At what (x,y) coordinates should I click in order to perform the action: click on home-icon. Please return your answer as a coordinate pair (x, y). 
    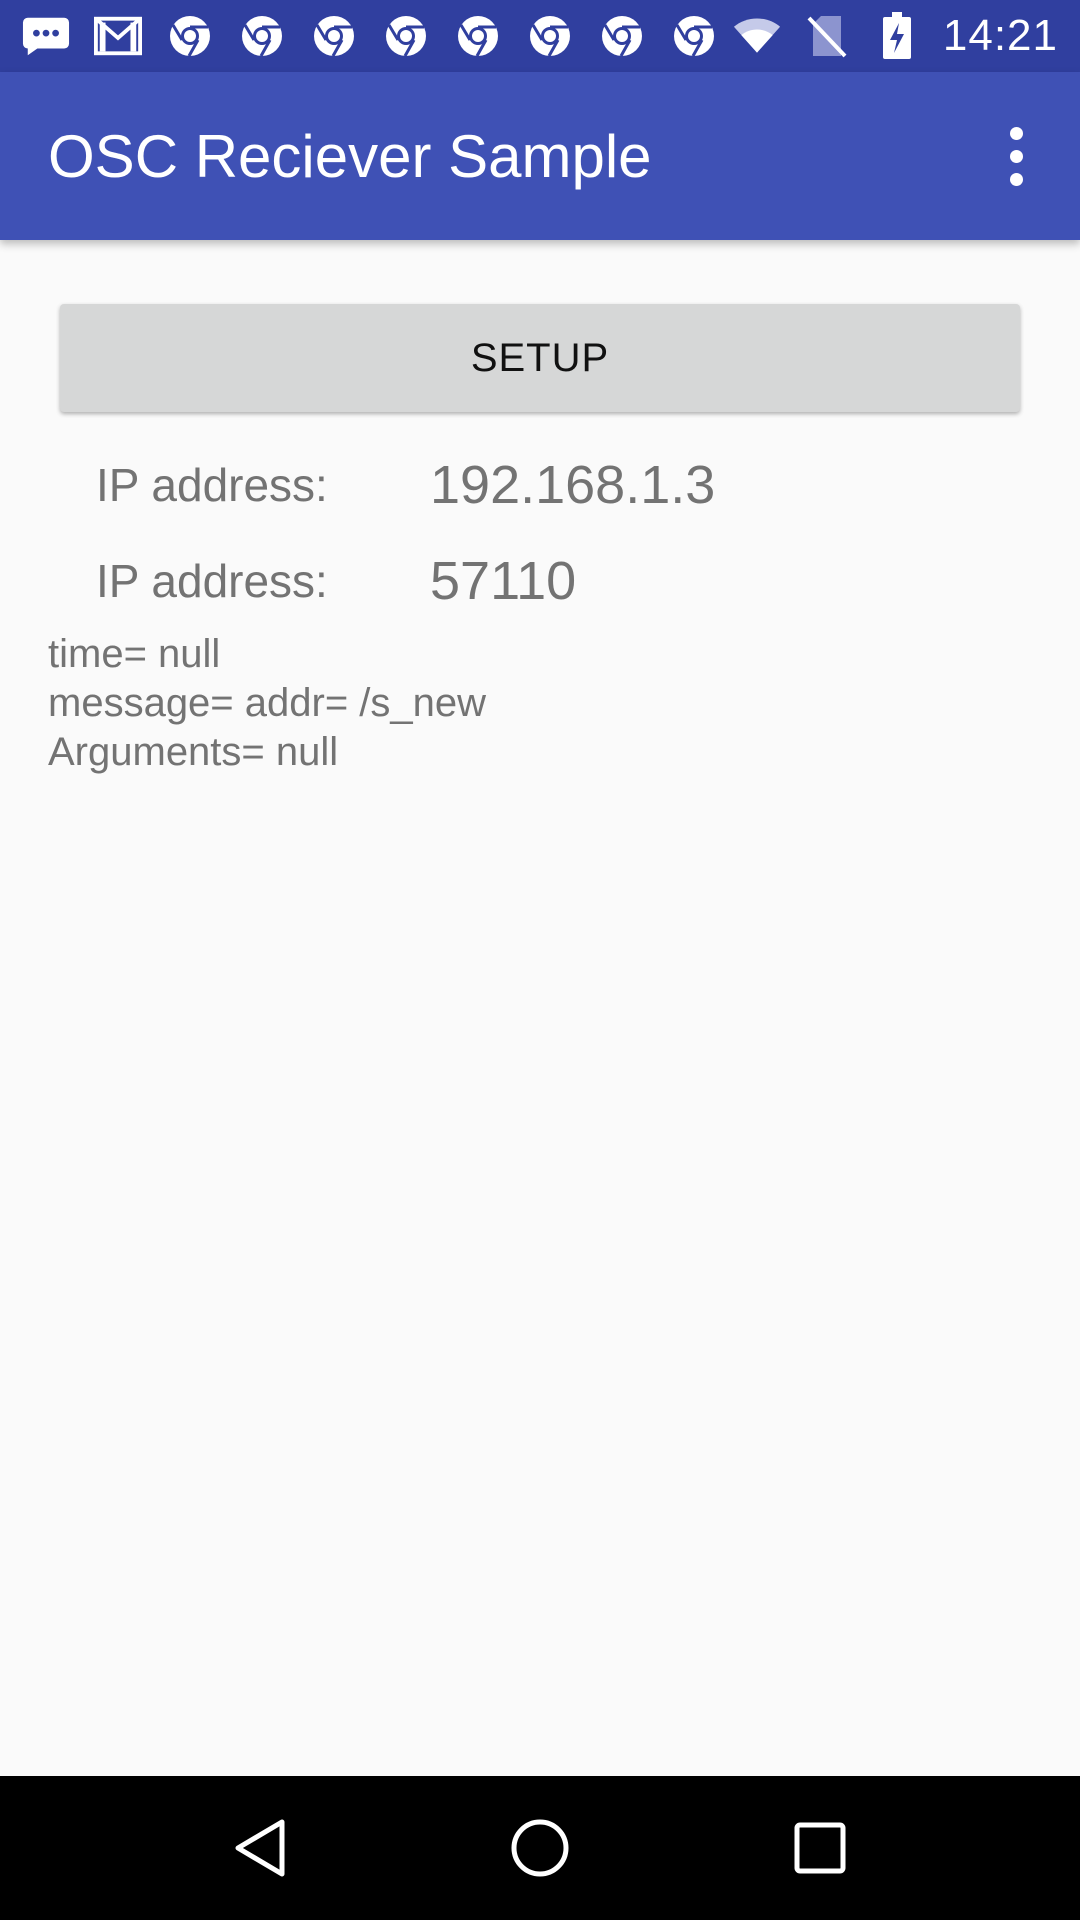
    Looking at the image, I should click on (540, 1848).